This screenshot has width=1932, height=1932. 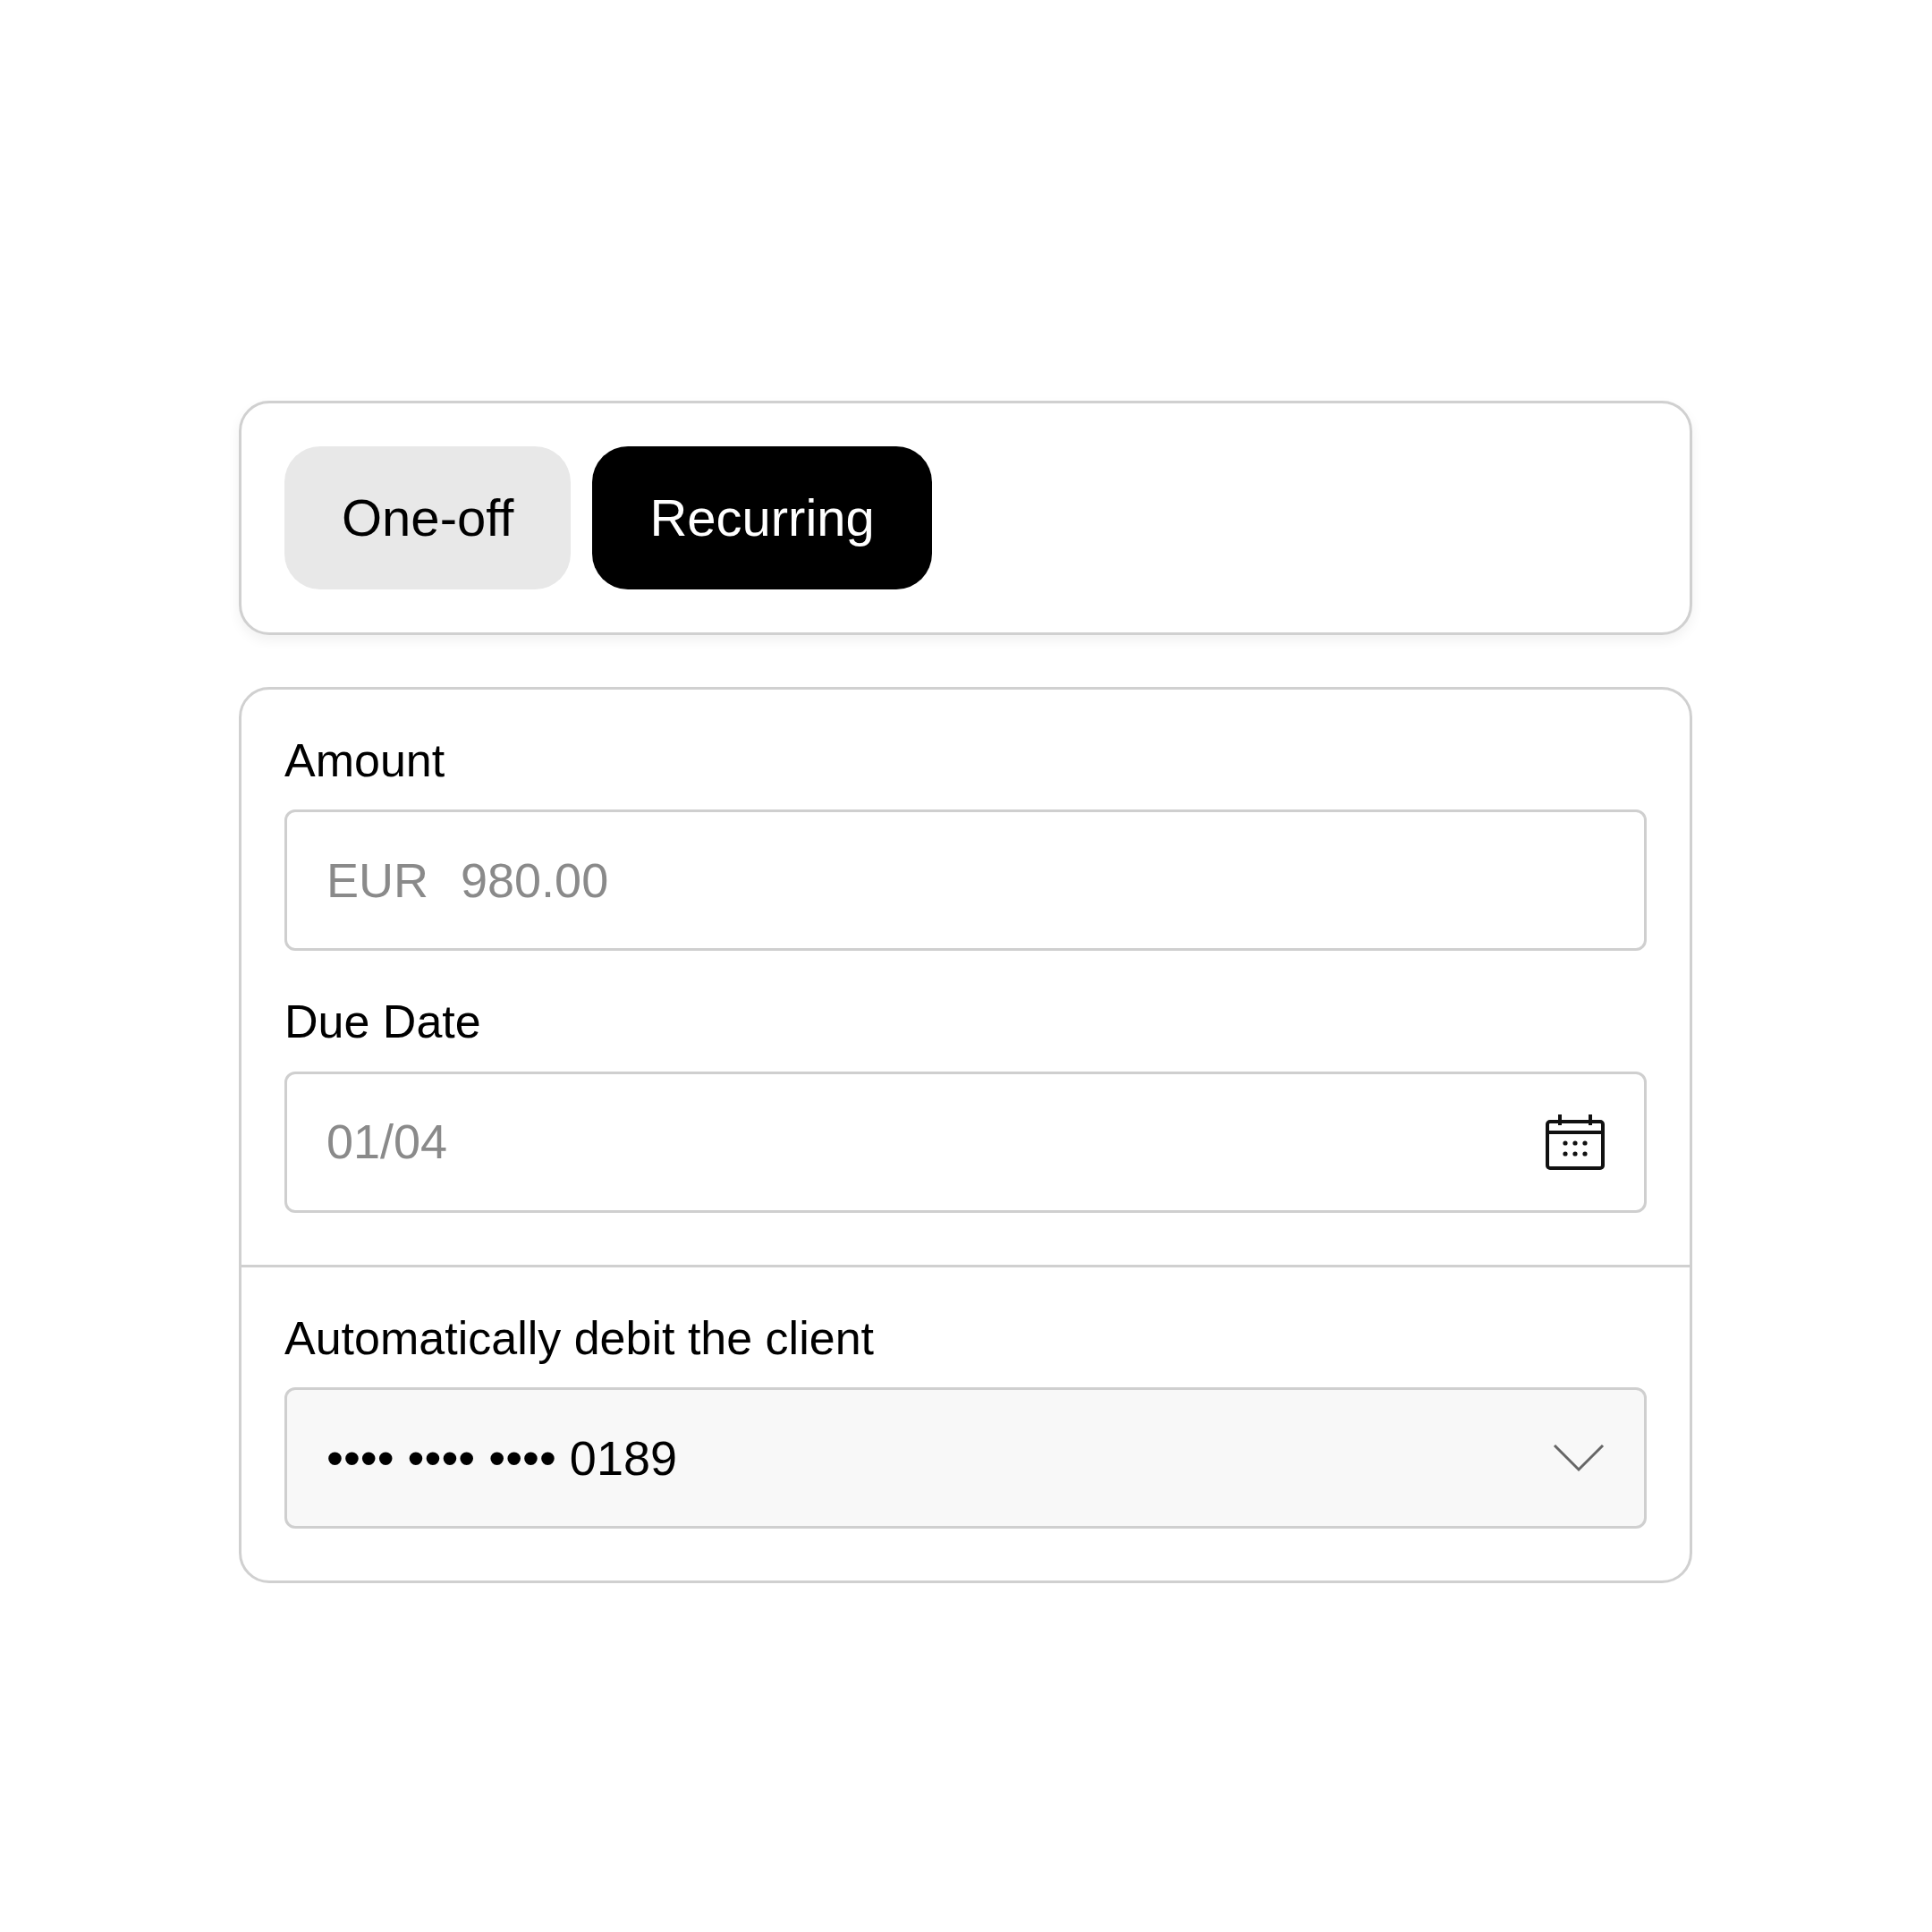 What do you see at coordinates (365, 760) in the screenshot?
I see `field-label: Amount` at bounding box center [365, 760].